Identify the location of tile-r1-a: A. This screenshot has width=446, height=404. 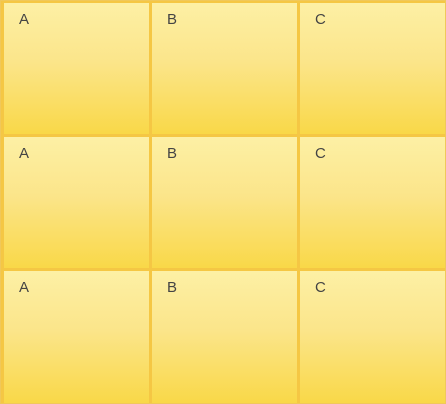
(76, 68).